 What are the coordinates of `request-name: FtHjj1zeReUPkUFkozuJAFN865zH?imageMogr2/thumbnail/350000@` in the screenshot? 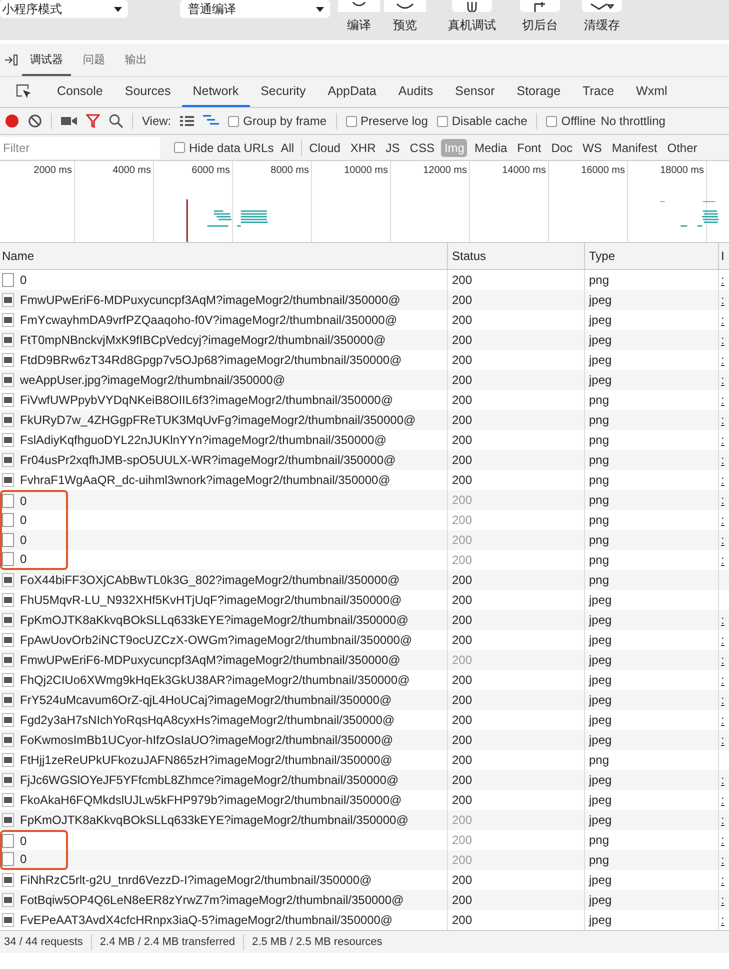 It's located at (206, 760).